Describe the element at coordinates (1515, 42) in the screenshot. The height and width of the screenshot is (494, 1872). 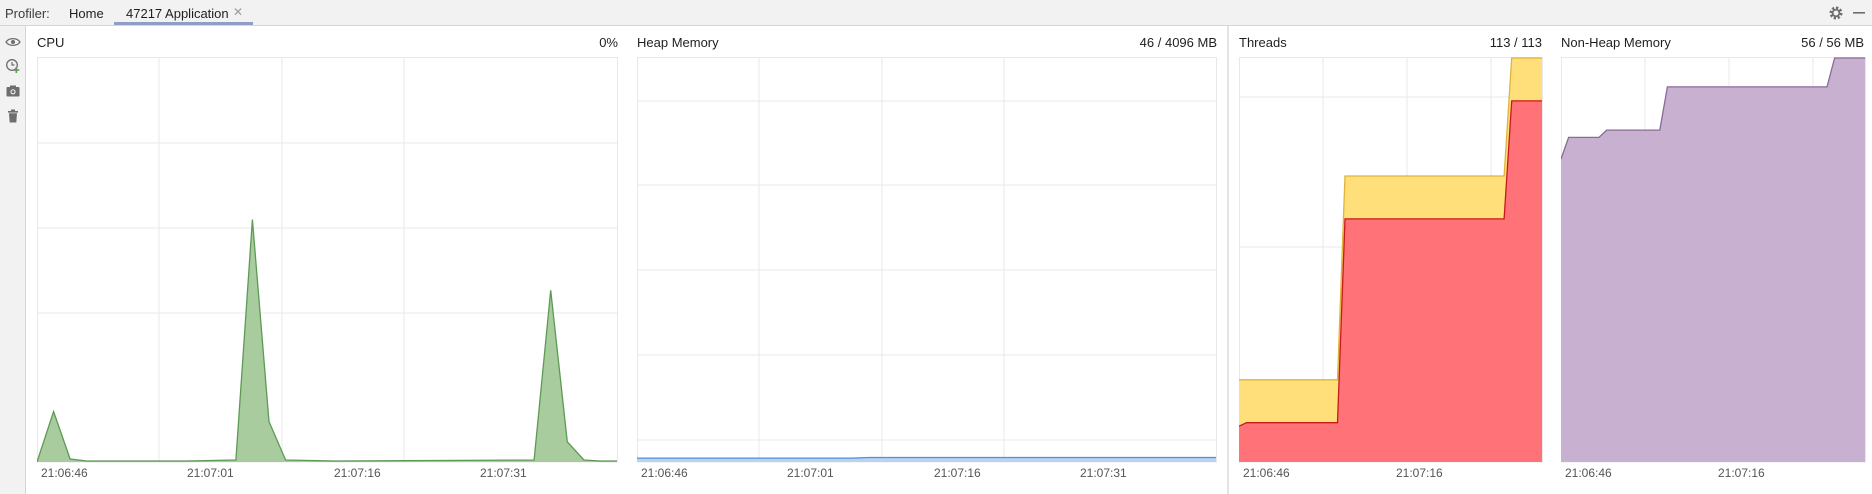
I see `threads-value: 113 / 113` at that location.